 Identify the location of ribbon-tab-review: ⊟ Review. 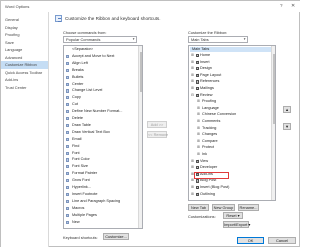
(231, 96).